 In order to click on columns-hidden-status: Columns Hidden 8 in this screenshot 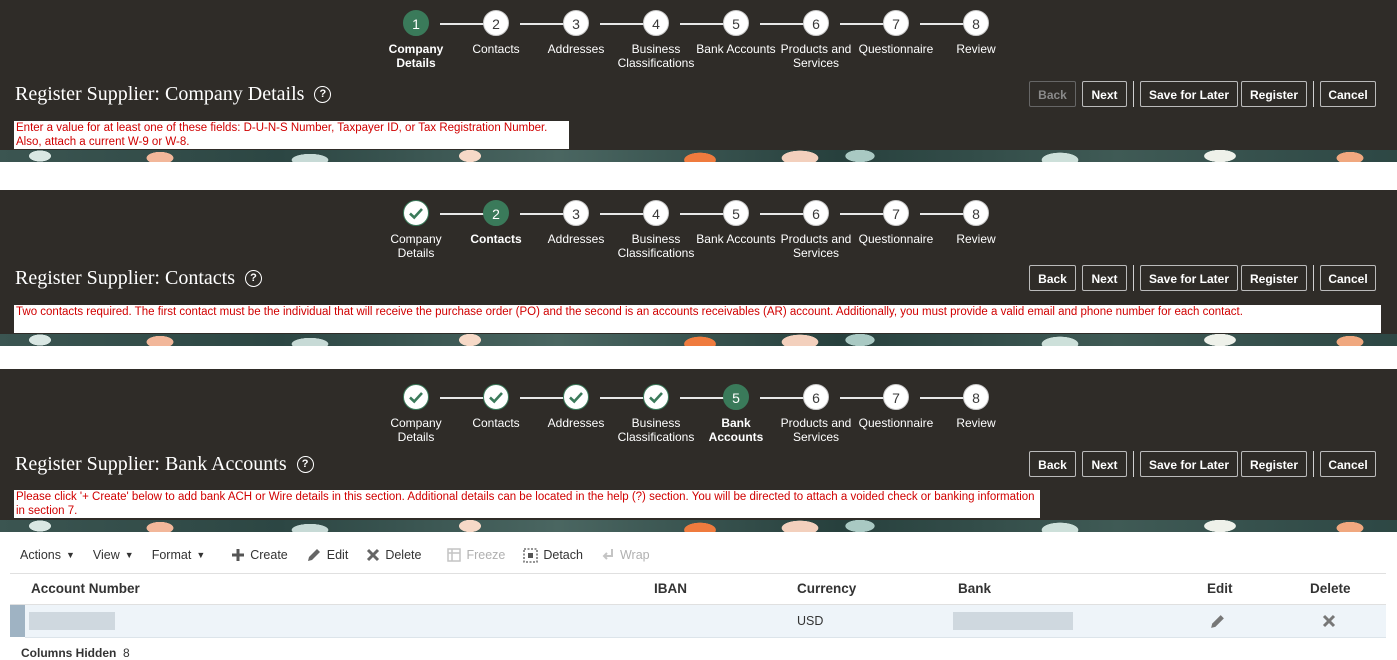, I will do `click(75, 653)`.